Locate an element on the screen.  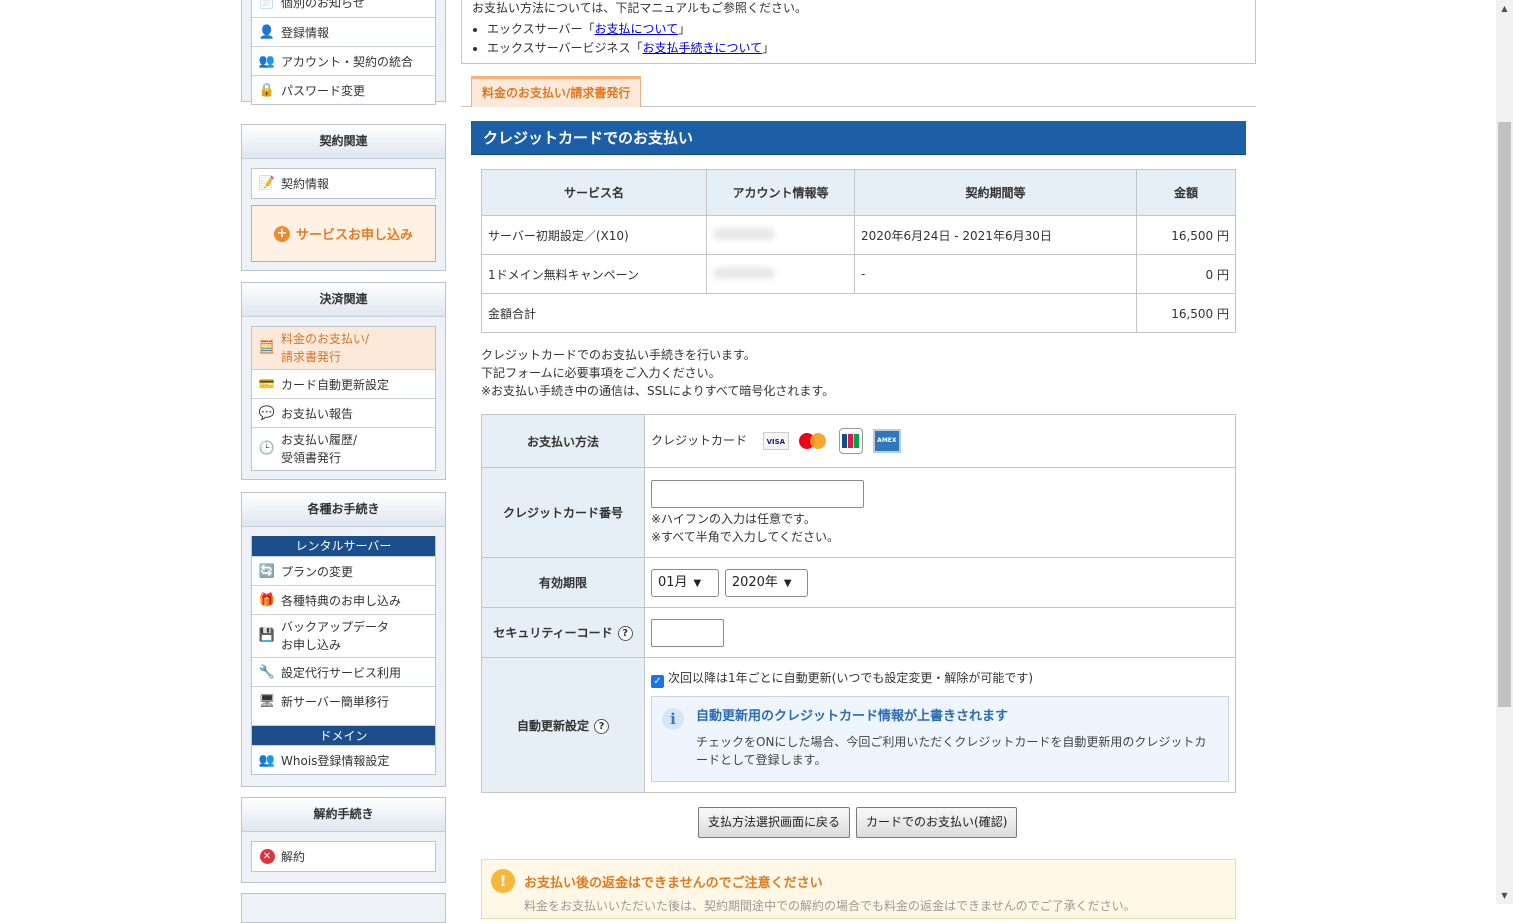
payment-method-label: お支払い方法 is located at coordinates (563, 441).